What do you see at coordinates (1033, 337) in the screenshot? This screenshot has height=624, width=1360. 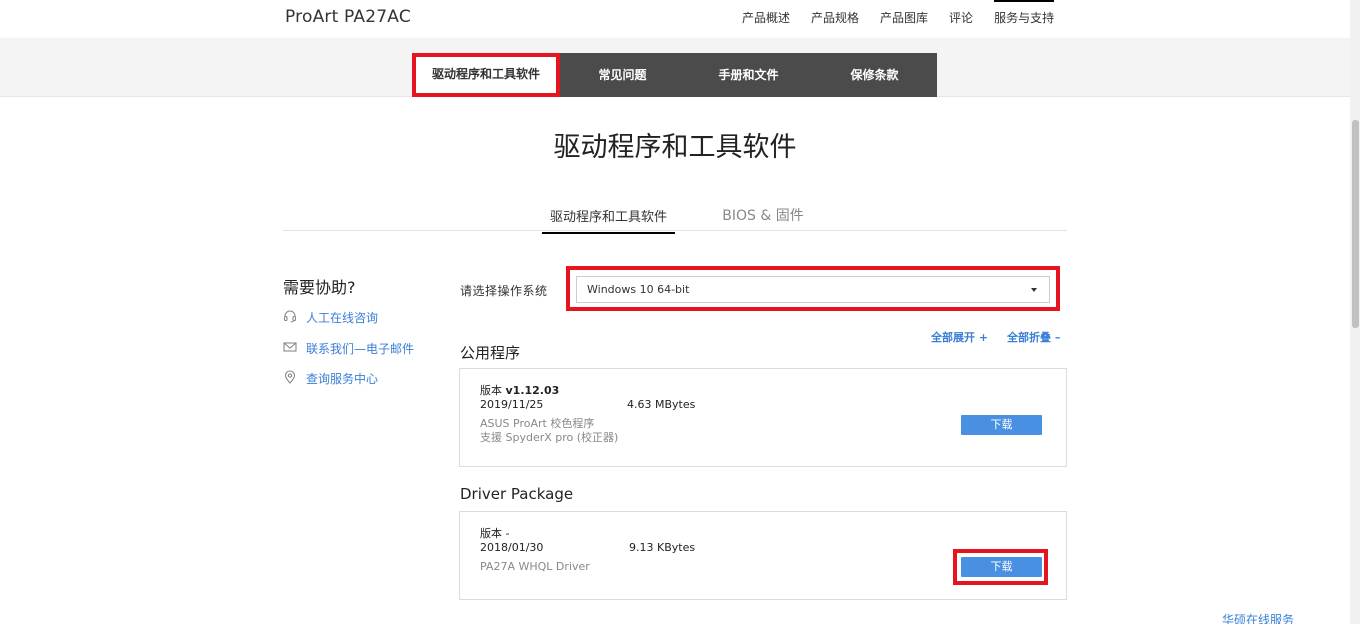 I see `collapse-all-link: 全部折叠 –` at bounding box center [1033, 337].